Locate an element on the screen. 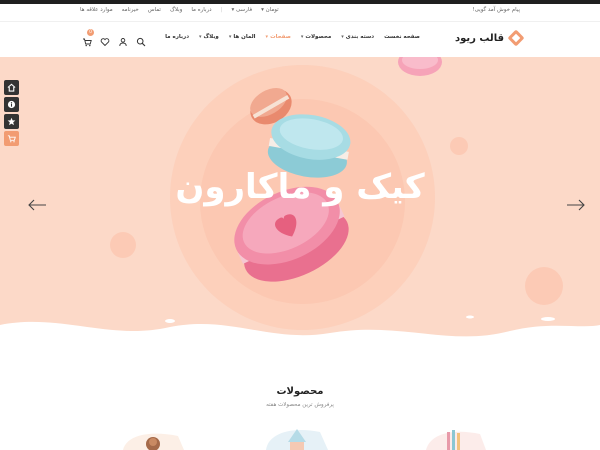  nav-item-about: درباره ما is located at coordinates (177, 37).